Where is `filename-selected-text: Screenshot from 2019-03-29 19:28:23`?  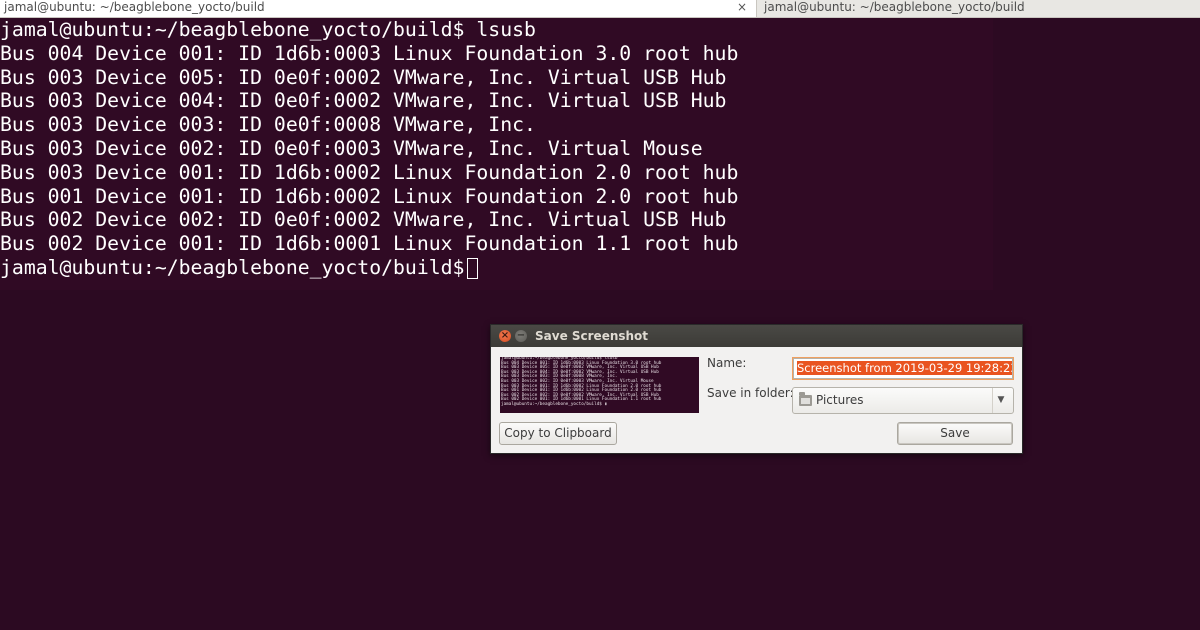
filename-selected-text: Screenshot from 2019-03-29 19:28:23 is located at coordinates (904, 368).